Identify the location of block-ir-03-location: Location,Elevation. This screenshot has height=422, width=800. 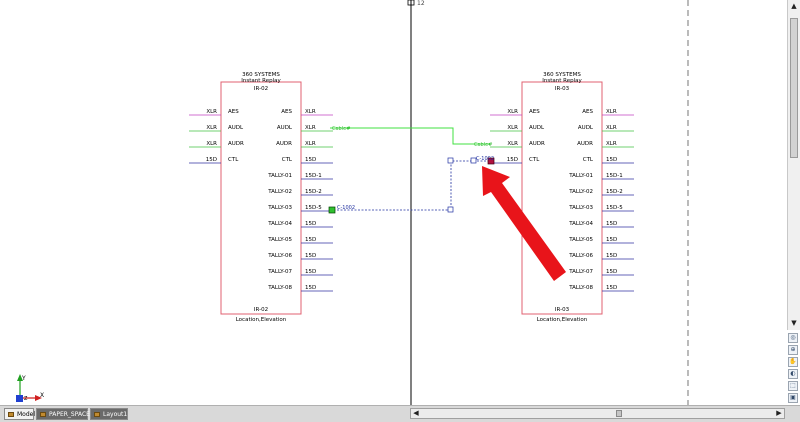
(562, 320).